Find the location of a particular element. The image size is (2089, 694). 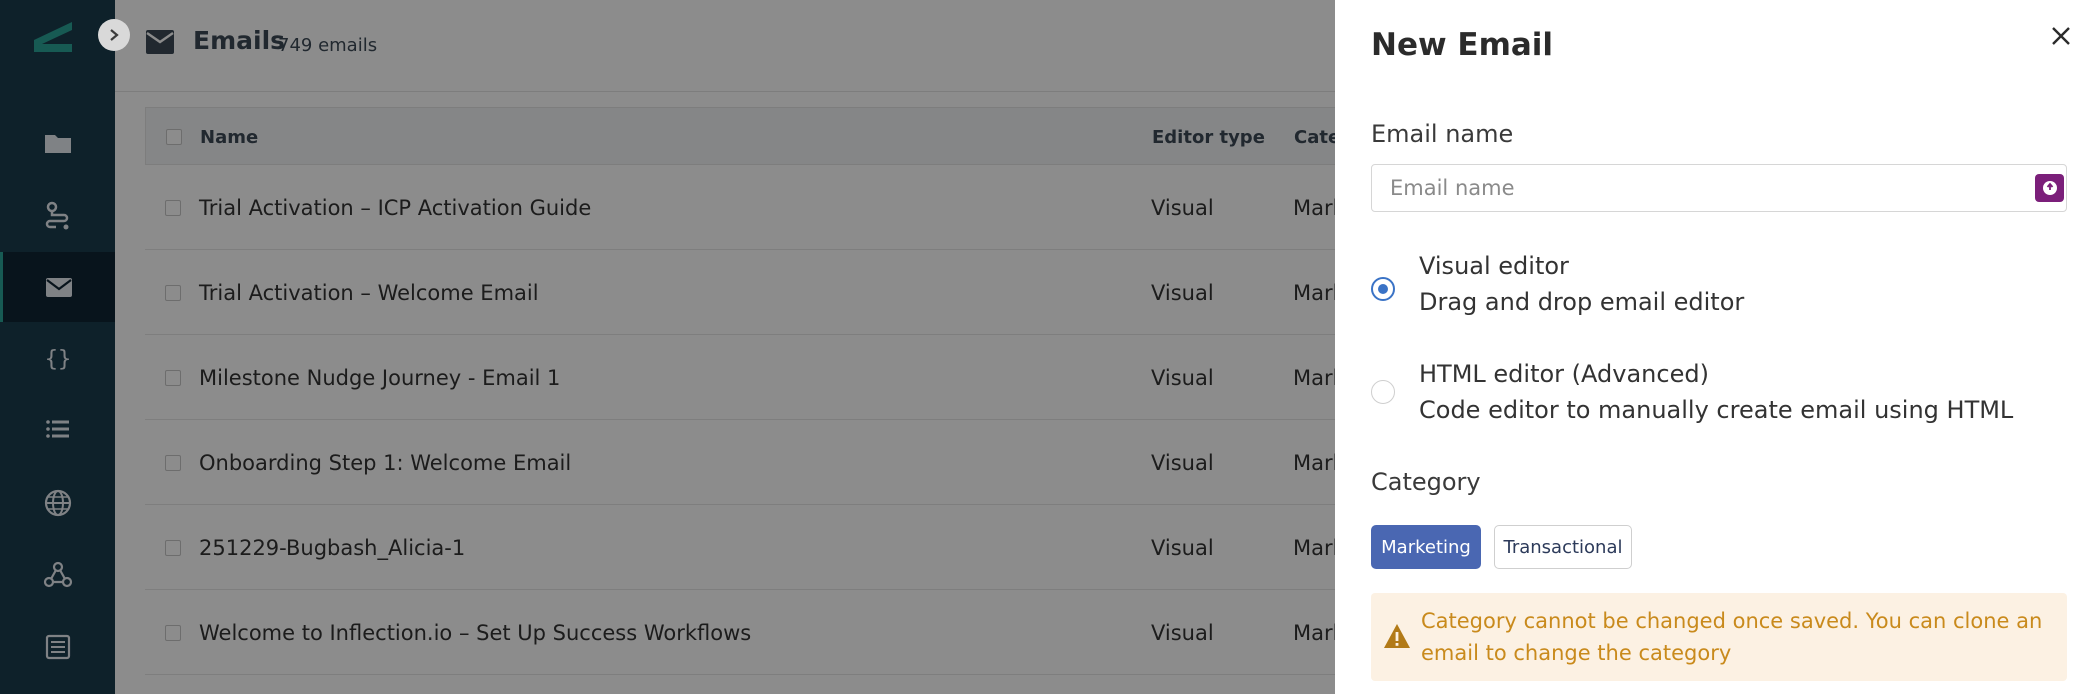

sidebar-expand-button is located at coordinates (114, 35).